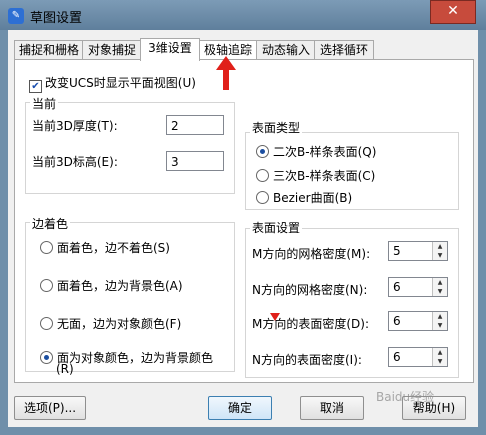 The height and width of the screenshot is (435, 486). Describe the element at coordinates (344, 49) in the screenshot. I see `tab-selection-cycling: 选择循环` at that location.